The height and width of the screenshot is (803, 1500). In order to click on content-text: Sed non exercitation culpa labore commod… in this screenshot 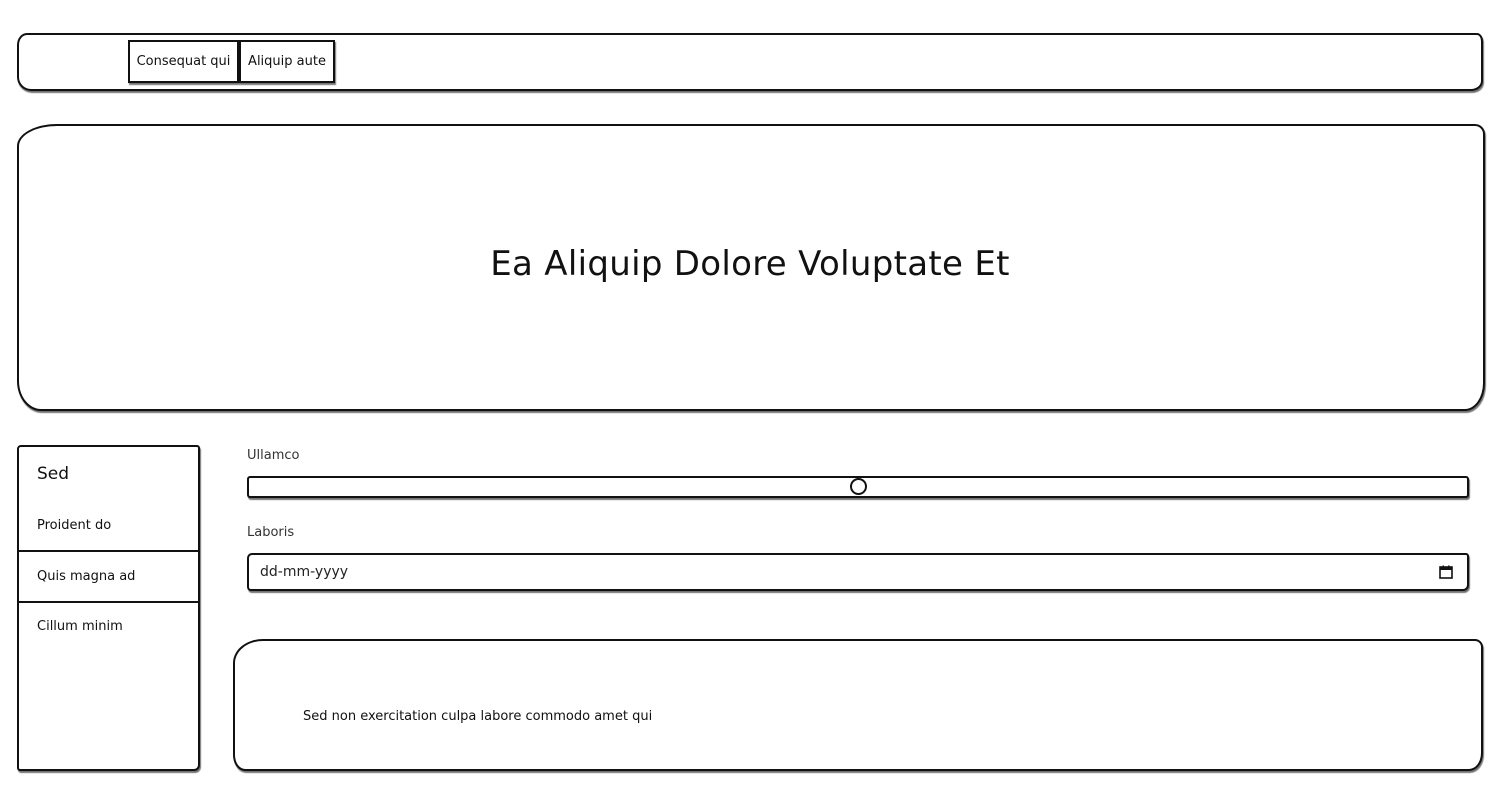, I will do `click(478, 716)`.